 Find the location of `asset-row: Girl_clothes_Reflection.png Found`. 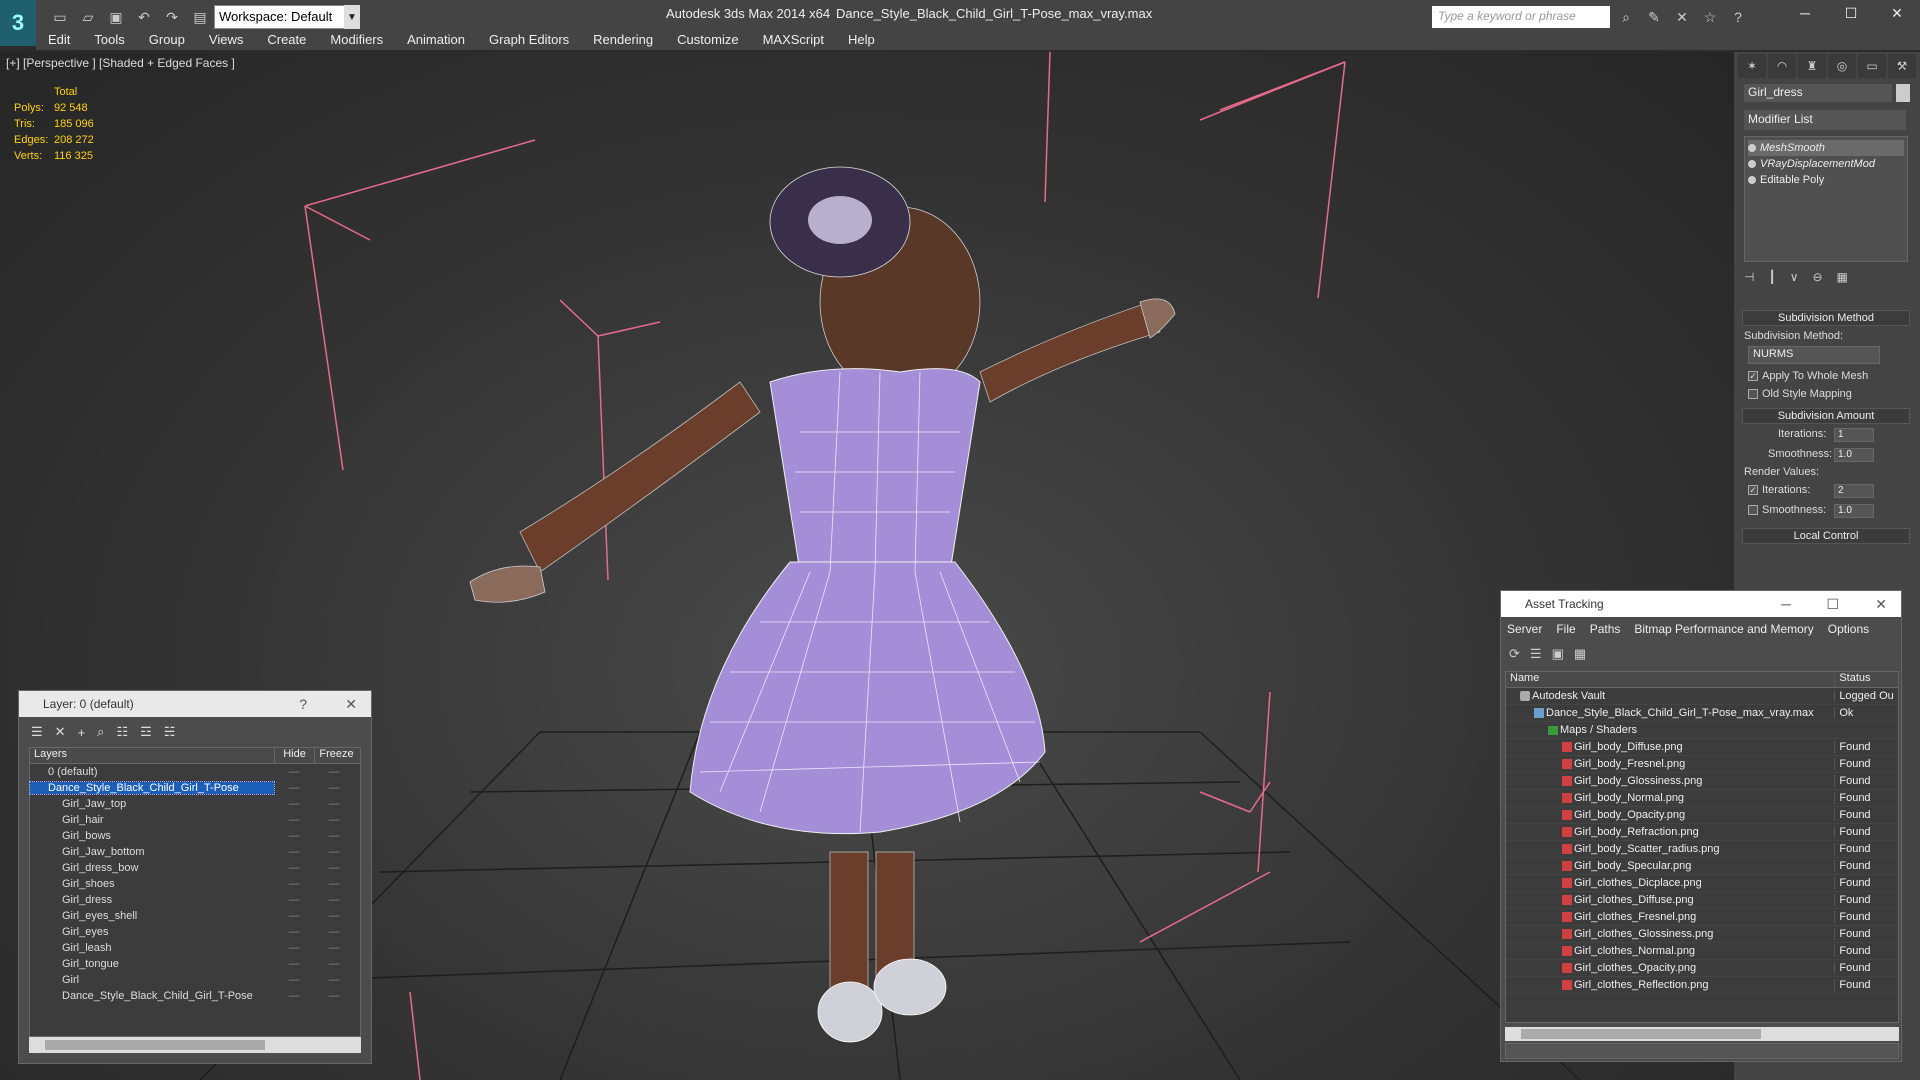

asset-row: Girl_clothes_Reflection.png Found is located at coordinates (1702, 985).